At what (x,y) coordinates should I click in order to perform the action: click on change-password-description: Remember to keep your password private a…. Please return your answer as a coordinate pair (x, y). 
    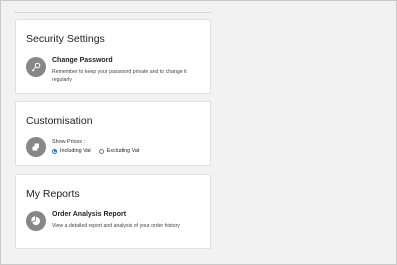
    Looking at the image, I should click on (119, 76).